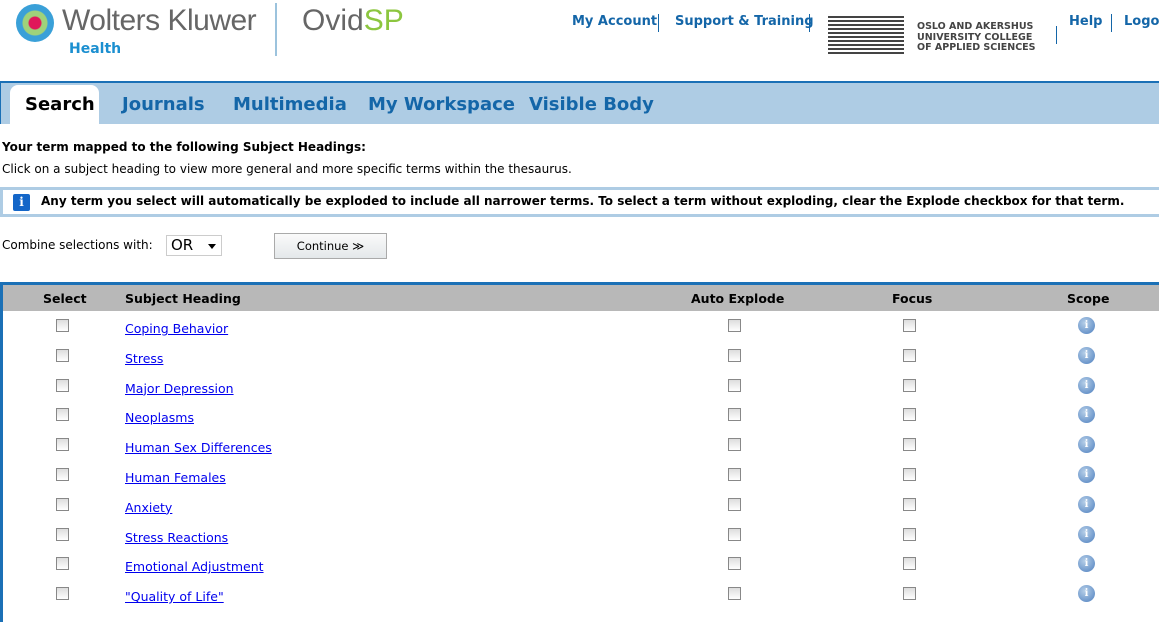 The height and width of the screenshot is (622, 1159). Describe the element at coordinates (176, 537) in the screenshot. I see `subject-heading-link: Stress Reactions` at that location.